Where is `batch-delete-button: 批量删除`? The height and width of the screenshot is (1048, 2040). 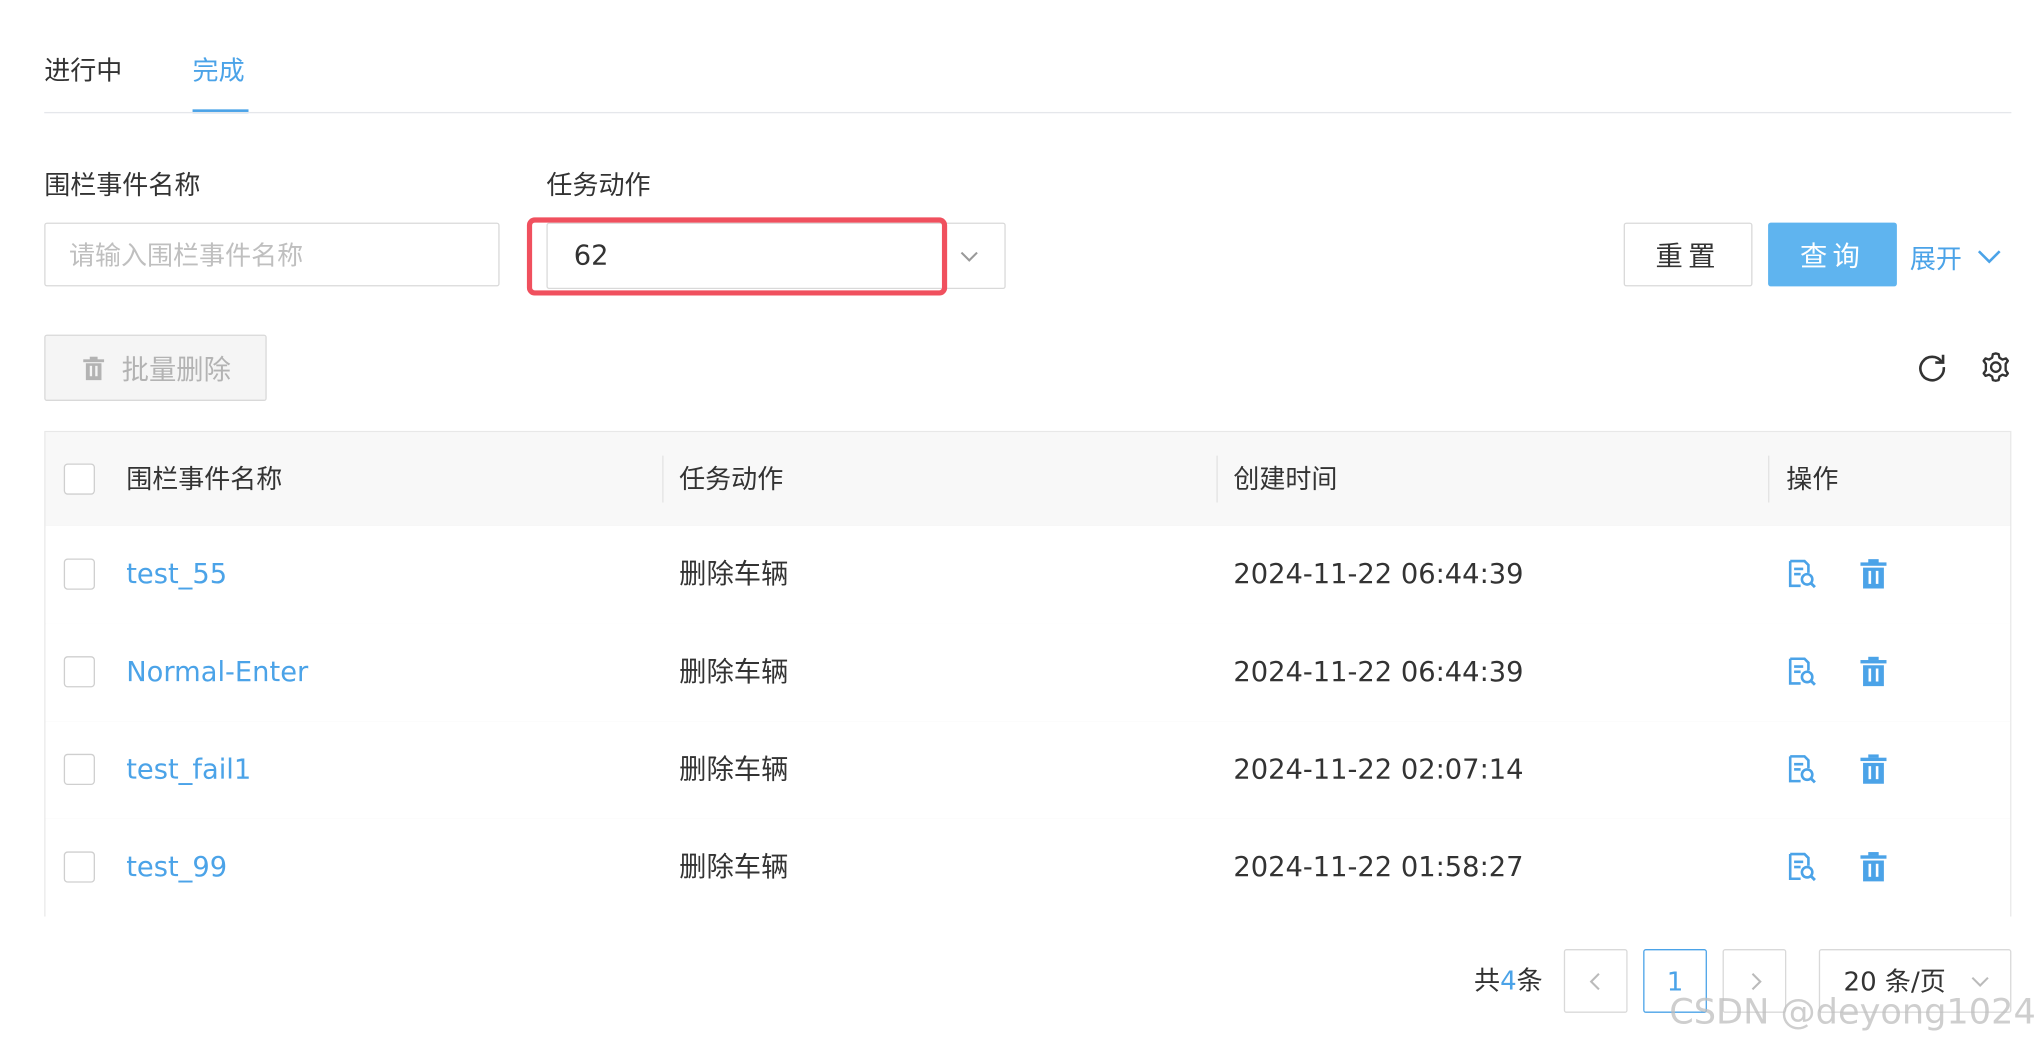 batch-delete-button: 批量删除 is located at coordinates (155, 367).